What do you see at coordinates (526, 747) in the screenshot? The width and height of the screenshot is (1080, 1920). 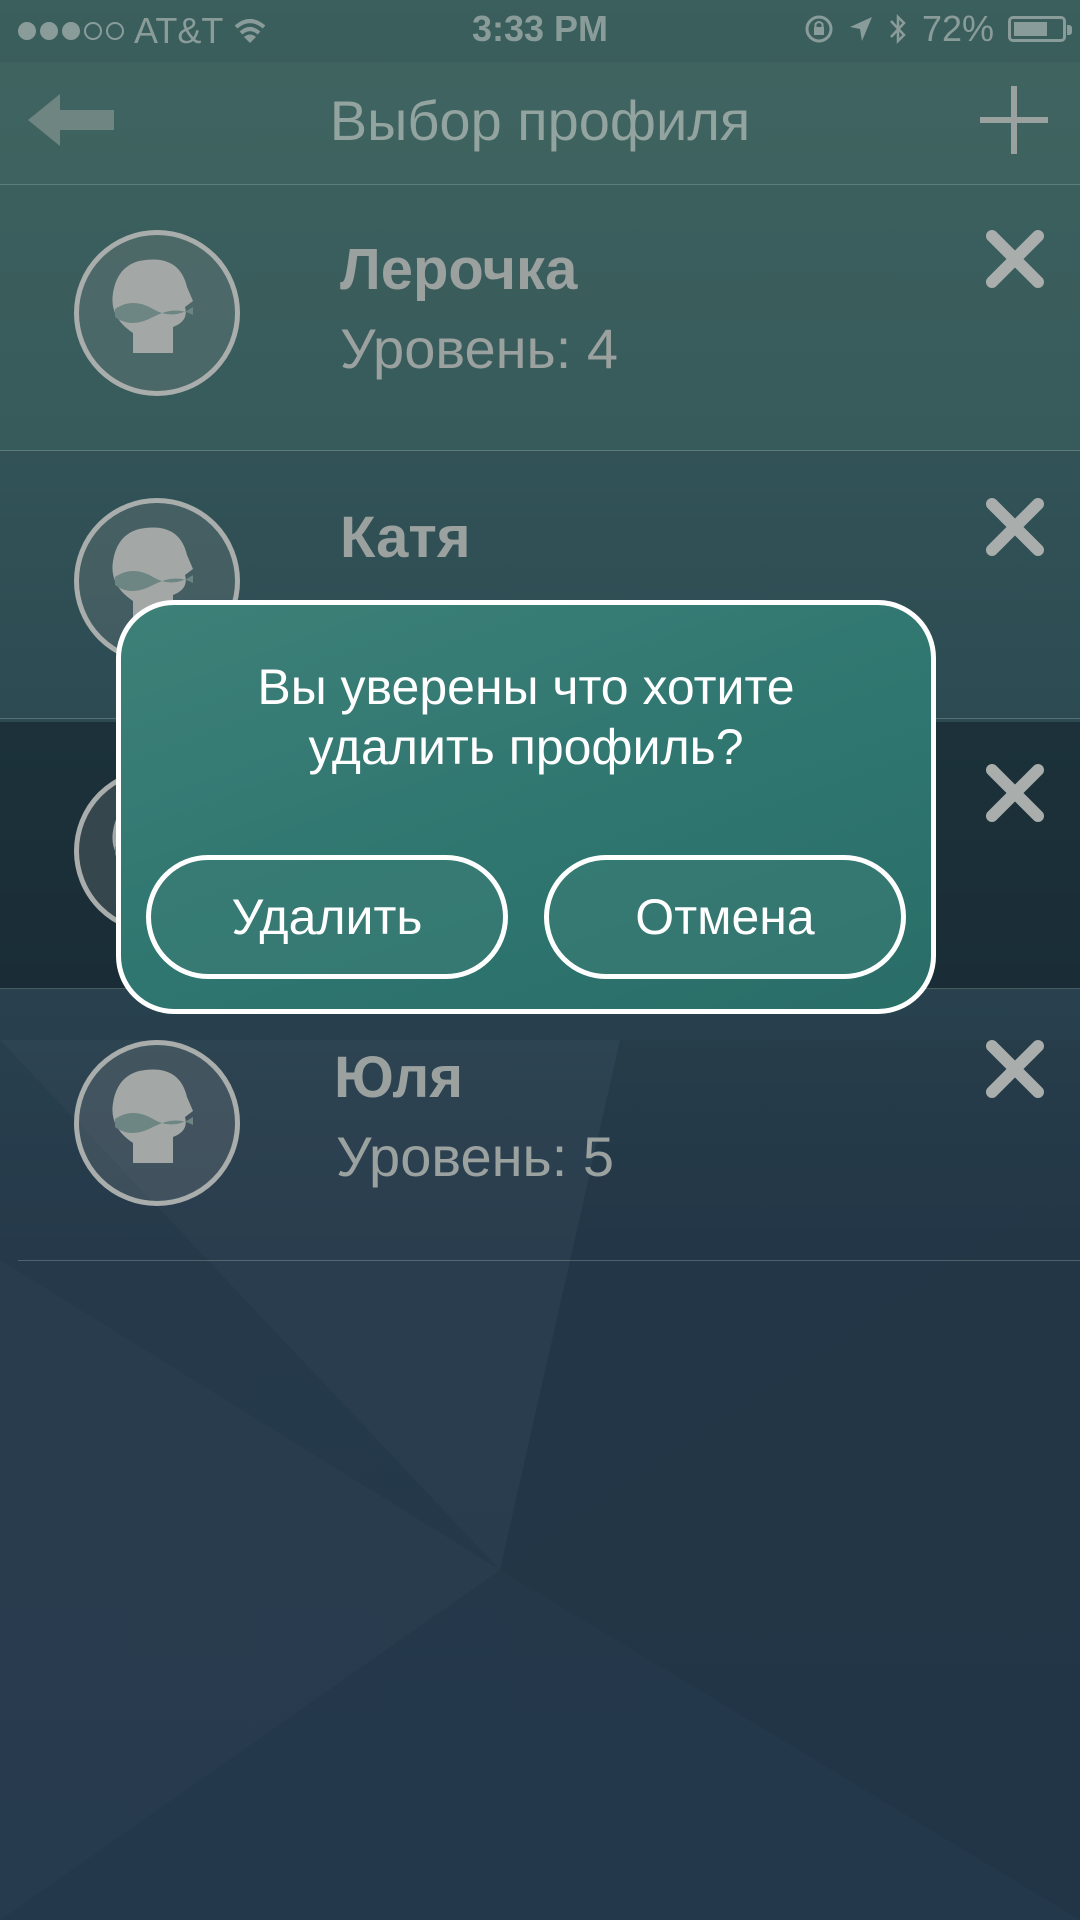 I see `dialog-message-line-2: удалить профиль?` at bounding box center [526, 747].